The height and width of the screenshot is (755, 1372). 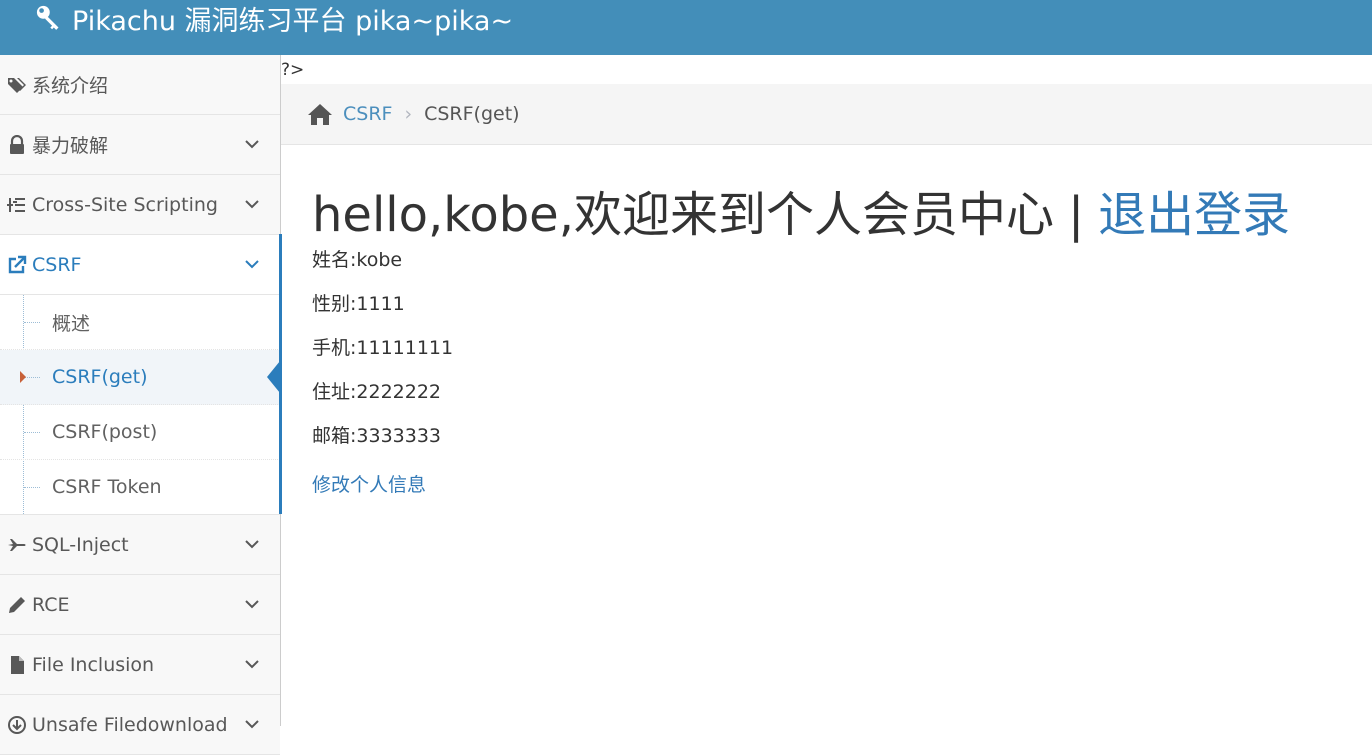 I want to click on logout-link: 退出登录, so click(x=1194, y=215).